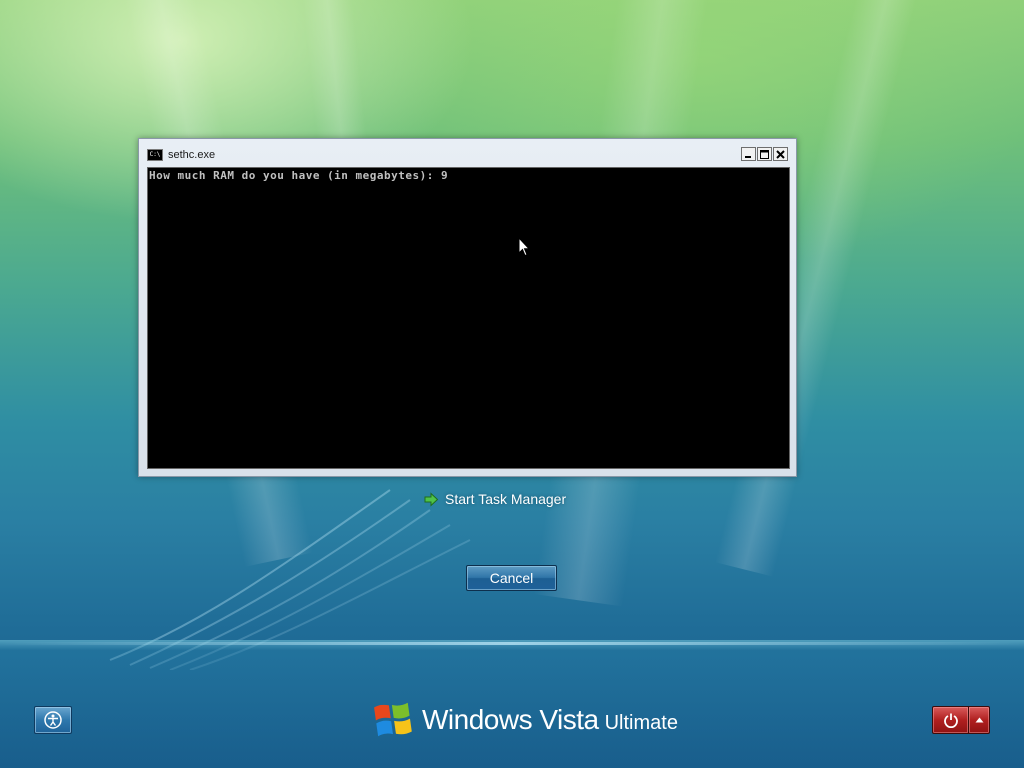 The image size is (1024, 768). I want to click on window-controls, so click(764, 154).